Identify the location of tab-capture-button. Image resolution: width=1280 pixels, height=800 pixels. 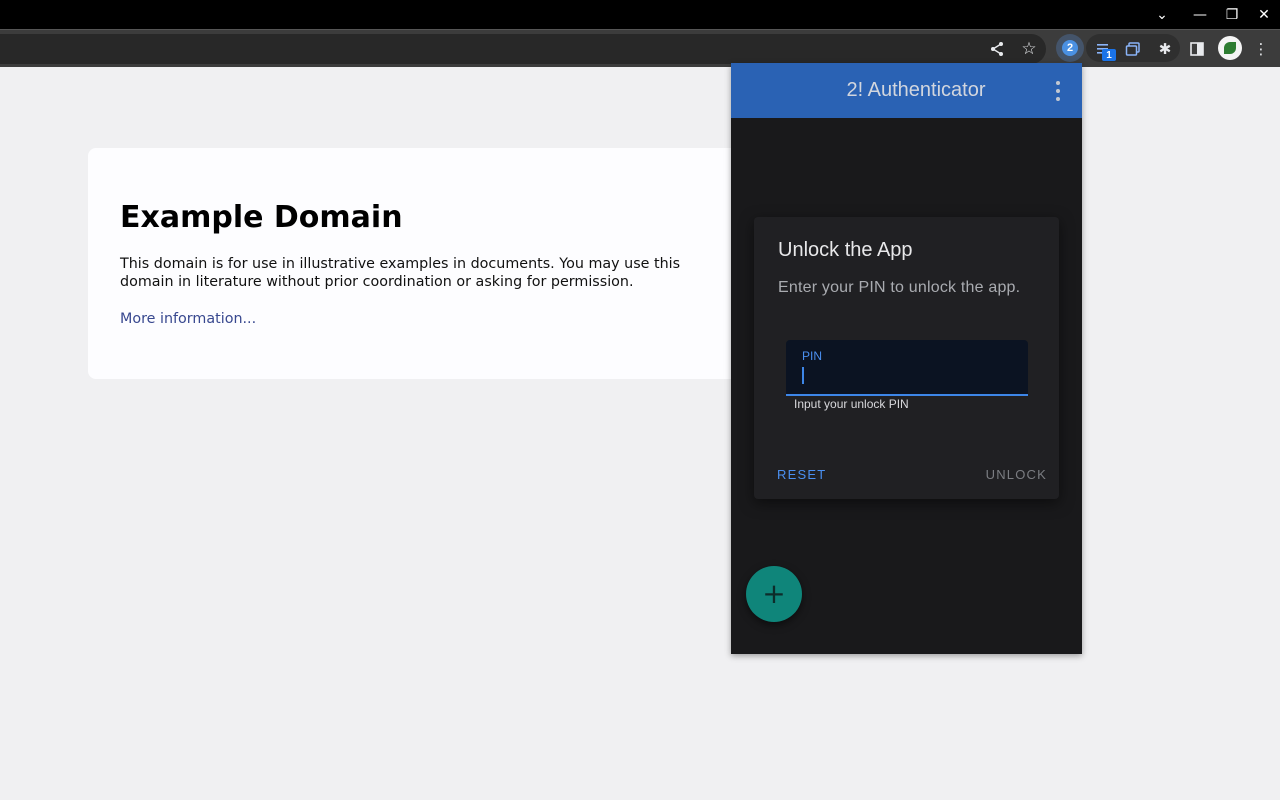
(1133, 49).